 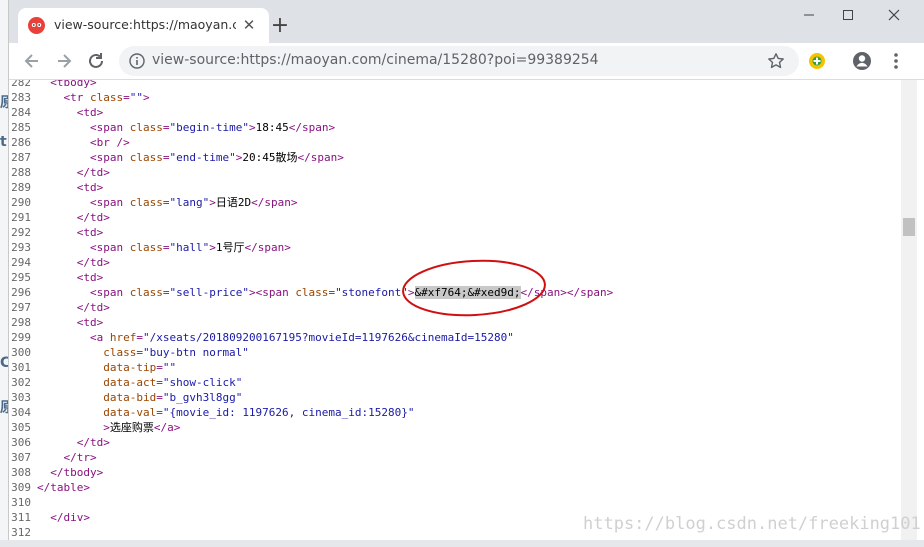 What do you see at coordinates (21, 382) in the screenshot?
I see `line-number: 302` at bounding box center [21, 382].